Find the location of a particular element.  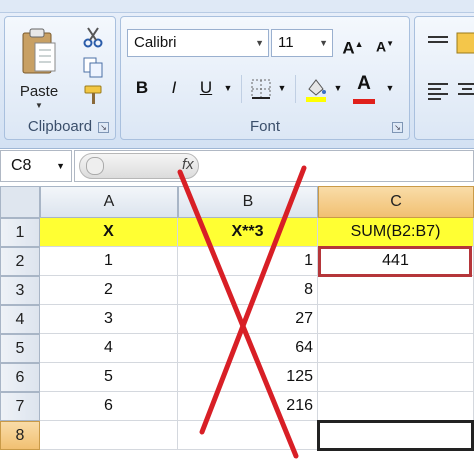

paste-button: Paste ▼ is located at coordinates (39, 67).